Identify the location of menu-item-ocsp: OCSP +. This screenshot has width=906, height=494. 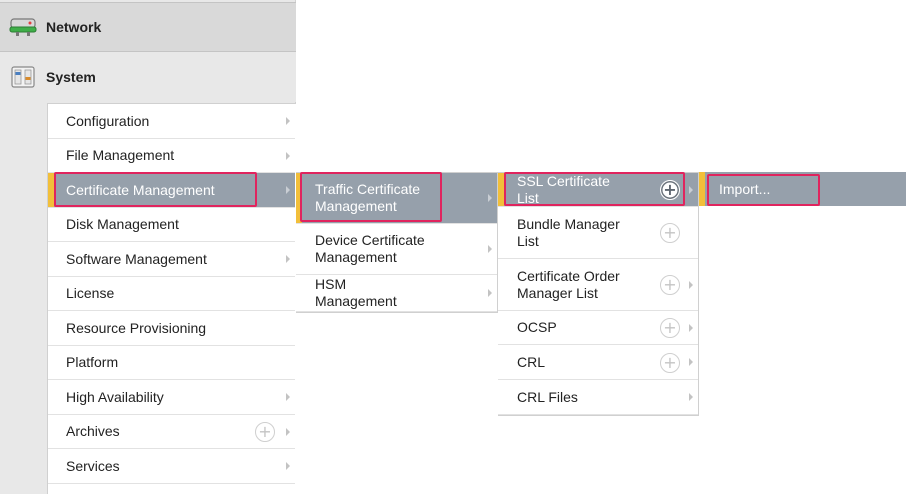
(598, 328).